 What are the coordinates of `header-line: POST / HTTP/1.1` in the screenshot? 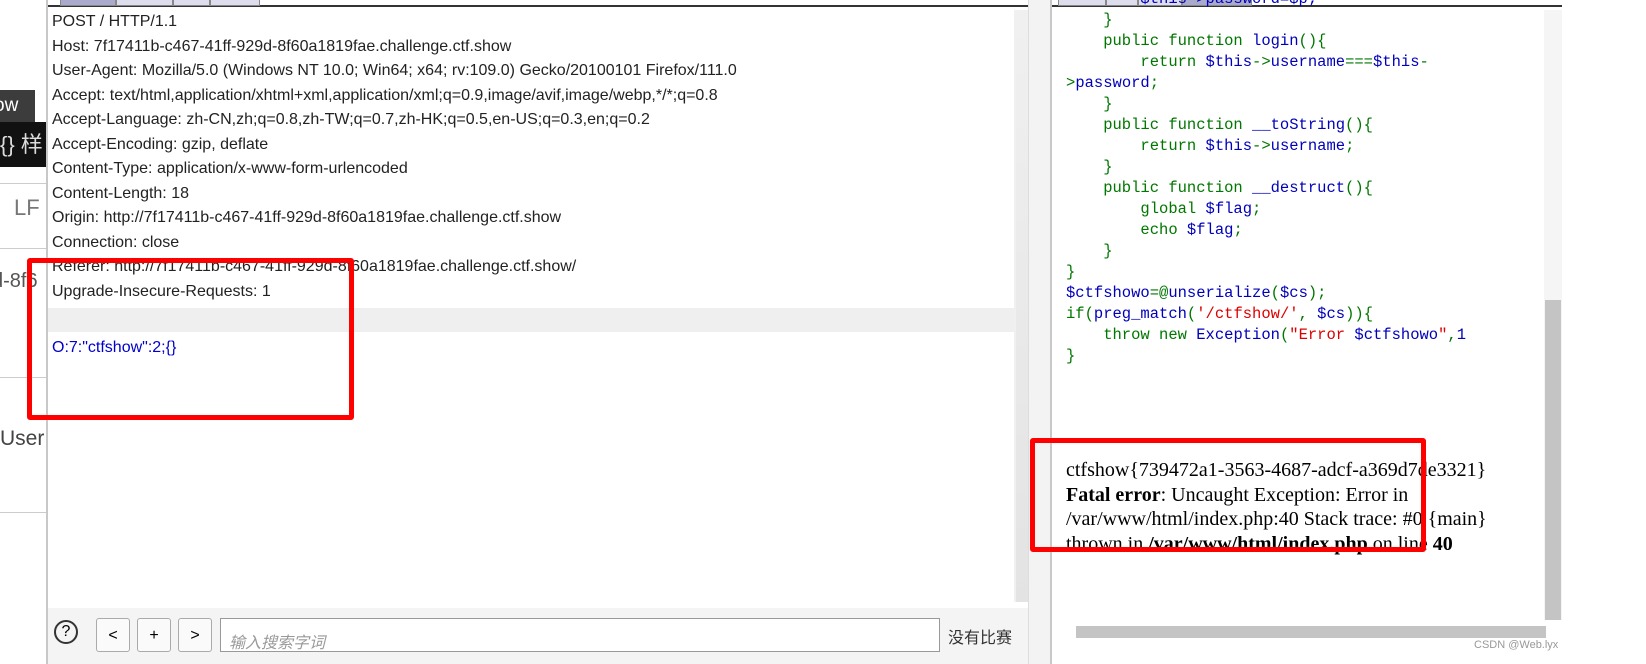 It's located at (115, 21).